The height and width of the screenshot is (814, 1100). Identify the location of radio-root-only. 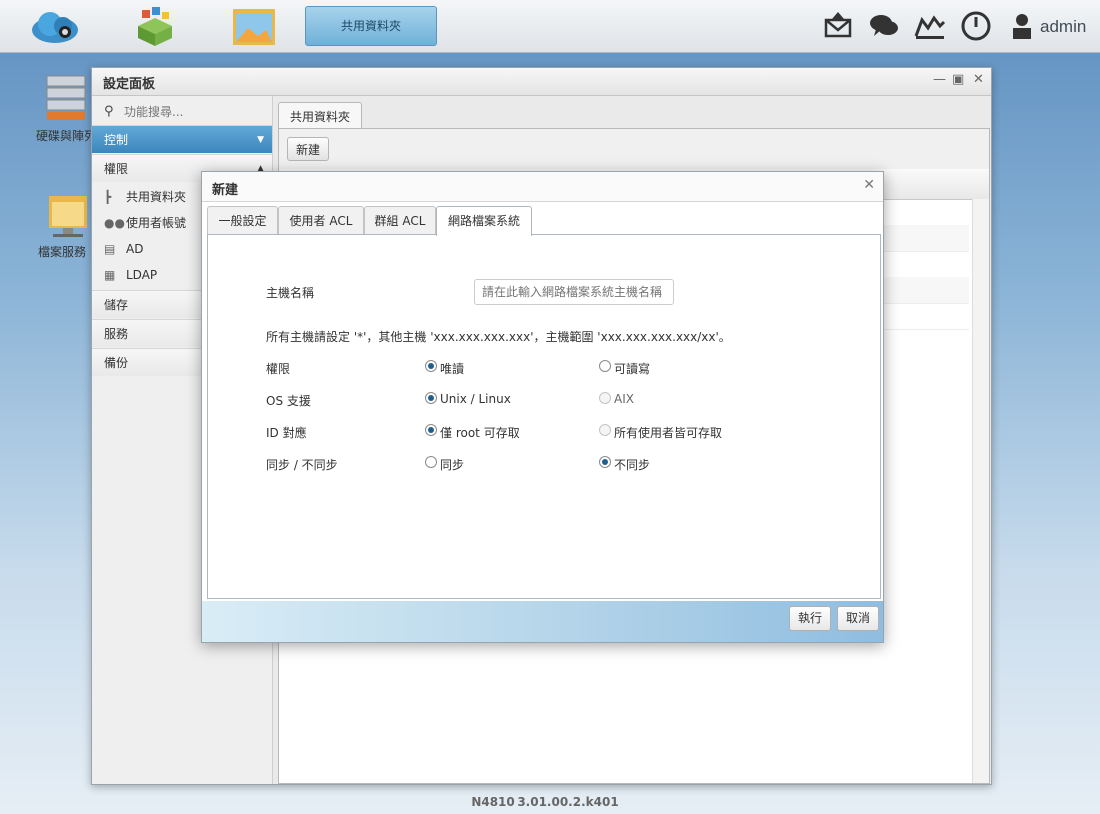
(431, 430).